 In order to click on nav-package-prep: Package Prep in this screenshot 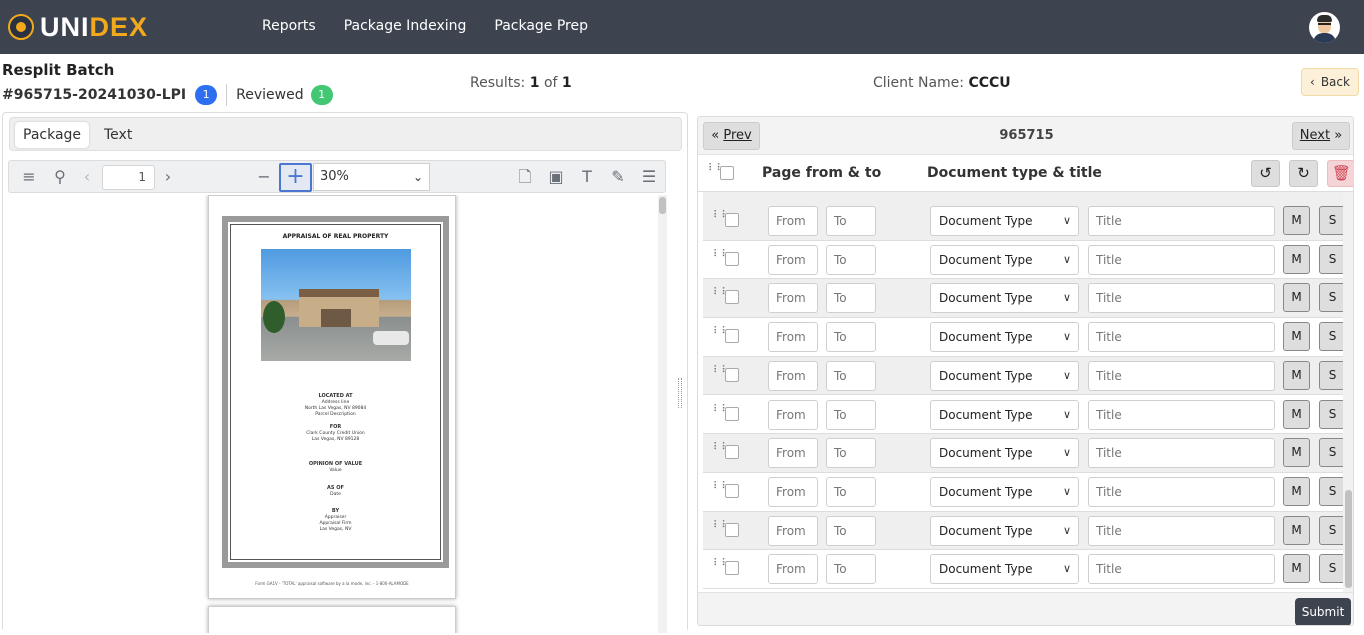, I will do `click(541, 26)`.